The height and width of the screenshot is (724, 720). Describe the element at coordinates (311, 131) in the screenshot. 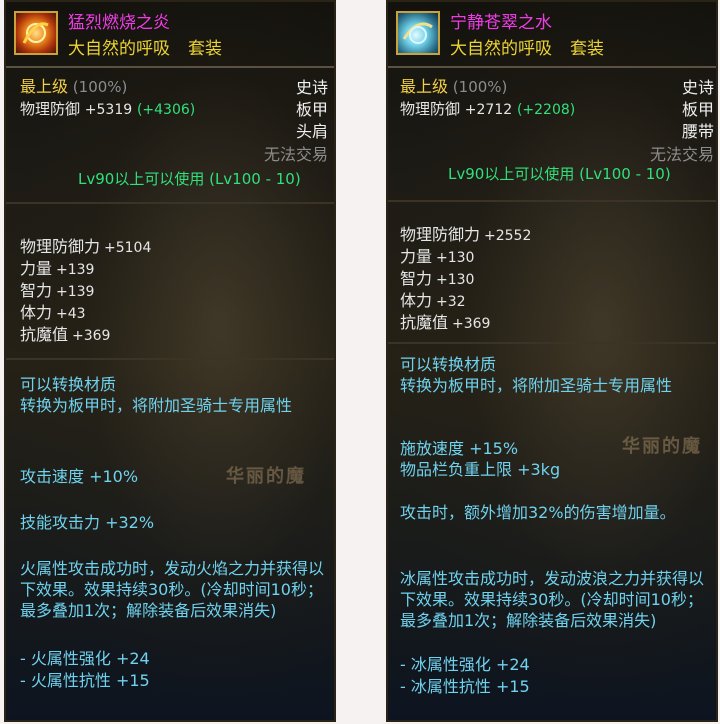

I see `equip-slot: 头肩` at that location.